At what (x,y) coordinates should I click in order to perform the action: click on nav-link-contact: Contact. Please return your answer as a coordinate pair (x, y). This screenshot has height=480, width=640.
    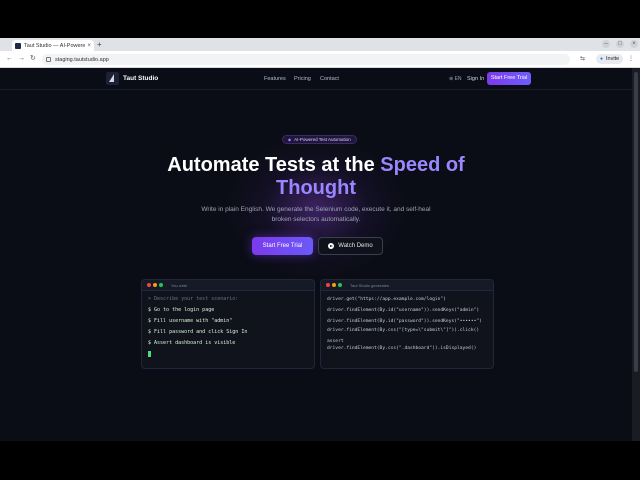
    Looking at the image, I should click on (329, 79).